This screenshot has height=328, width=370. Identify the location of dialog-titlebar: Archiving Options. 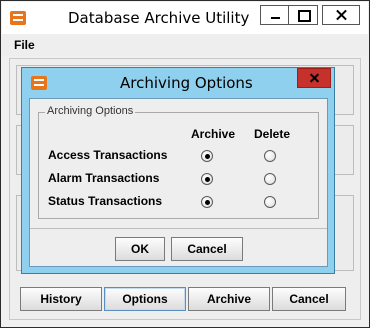
(178, 83).